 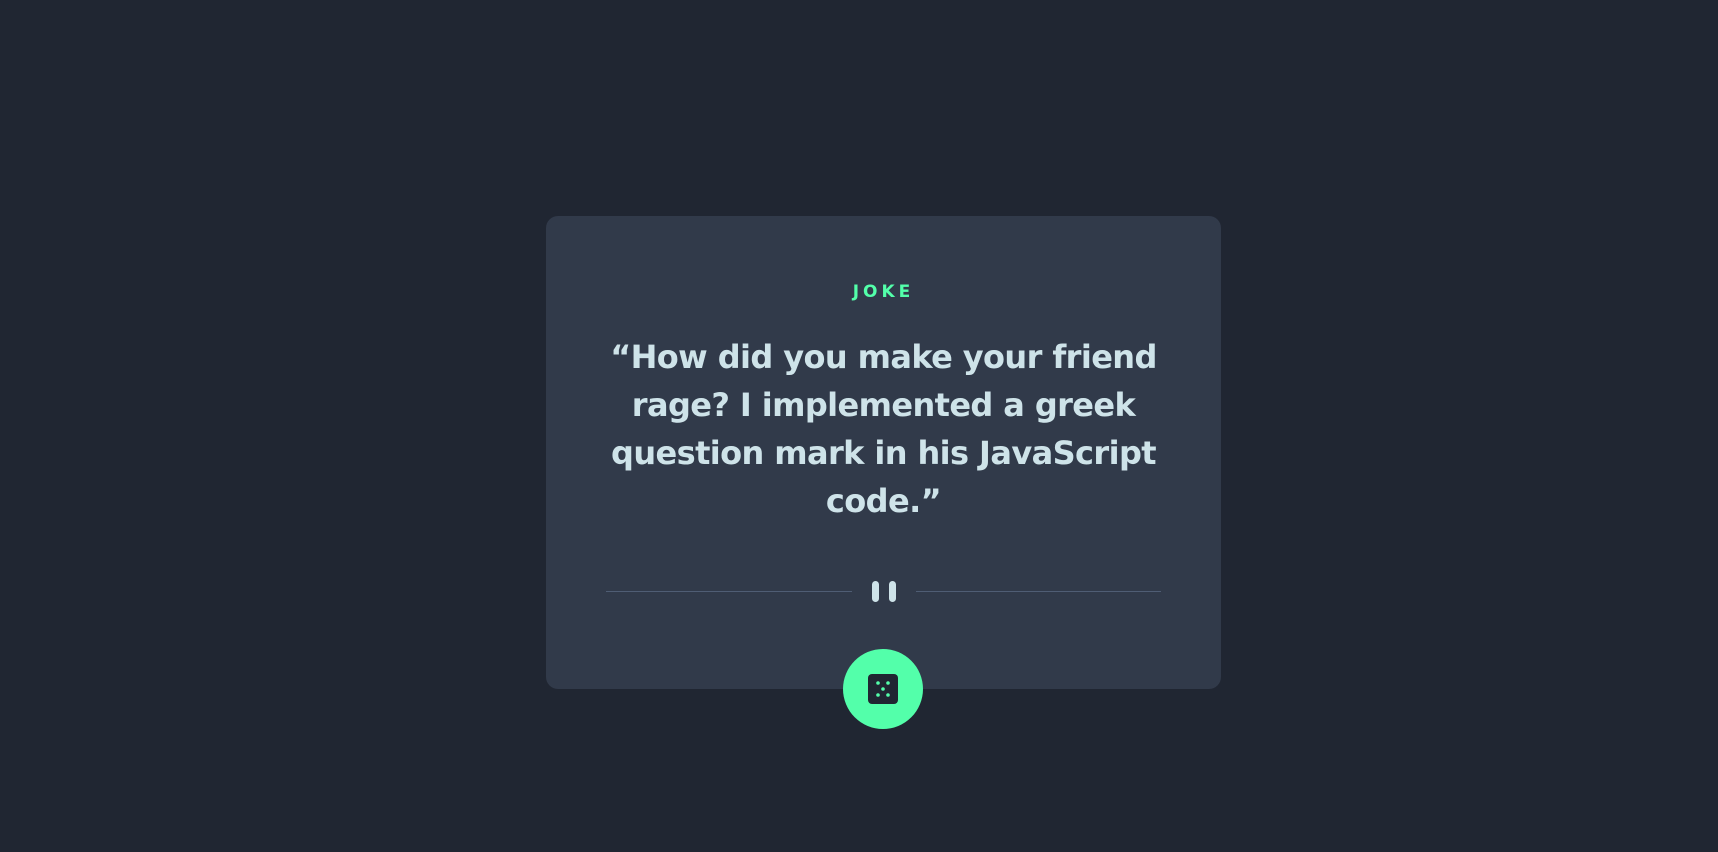 I want to click on pause-icon, so click(x=884, y=591).